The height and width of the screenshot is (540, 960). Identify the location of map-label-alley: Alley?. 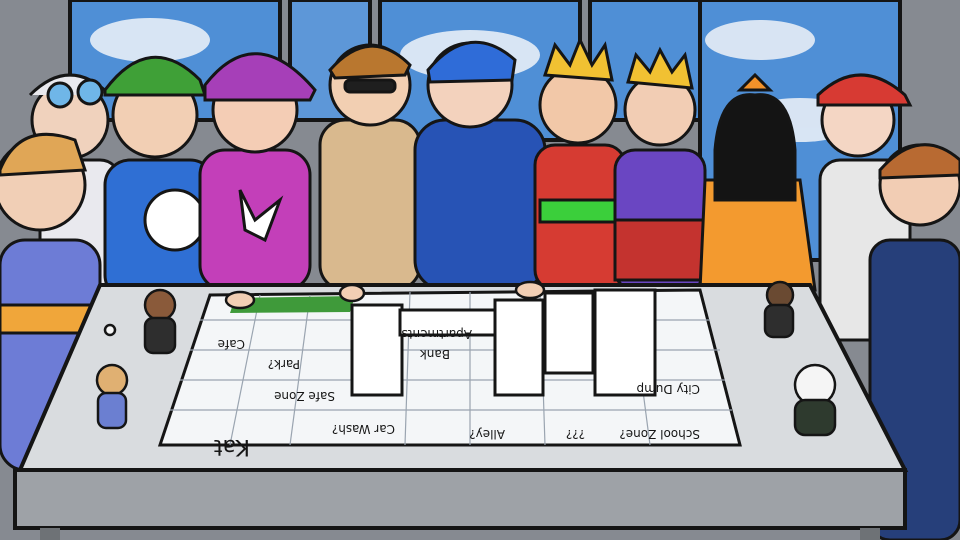
(487, 434).